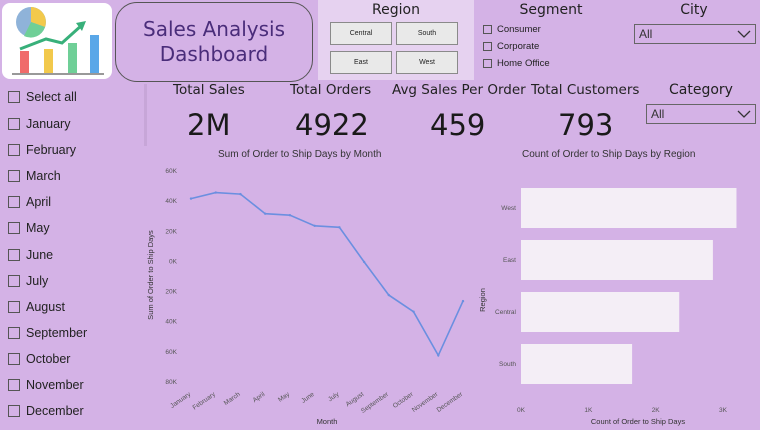 This screenshot has height=430, width=760. I want to click on month-item-january: January, so click(39, 124).